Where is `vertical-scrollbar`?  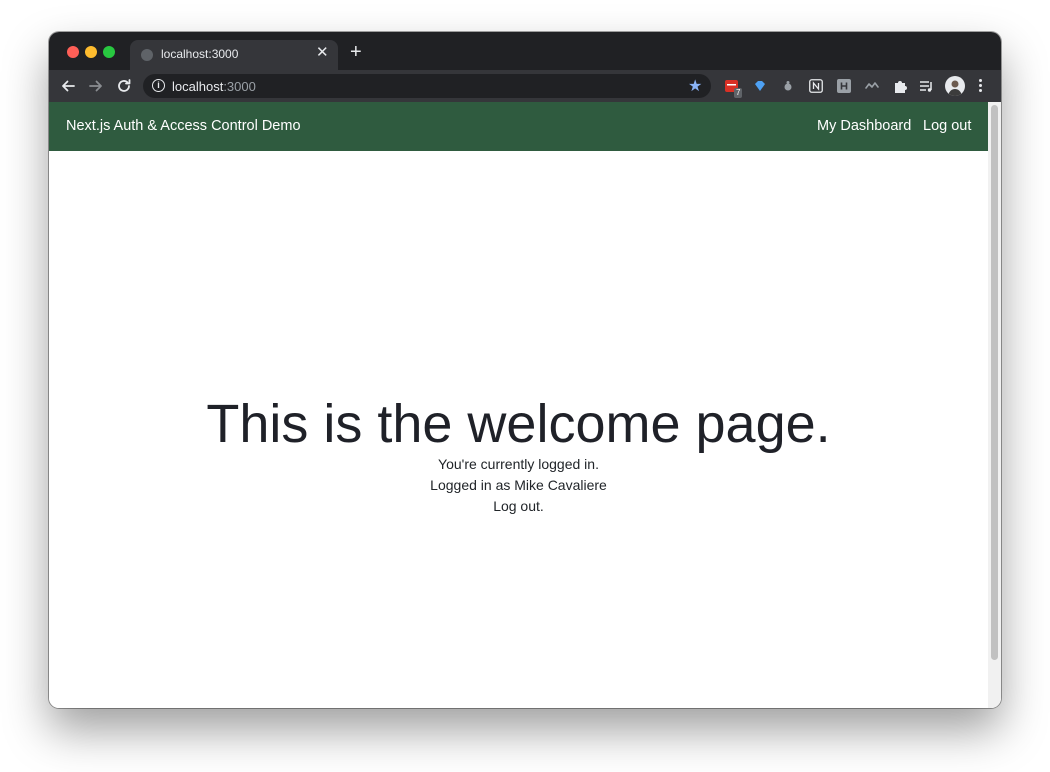
vertical-scrollbar is located at coordinates (994, 405).